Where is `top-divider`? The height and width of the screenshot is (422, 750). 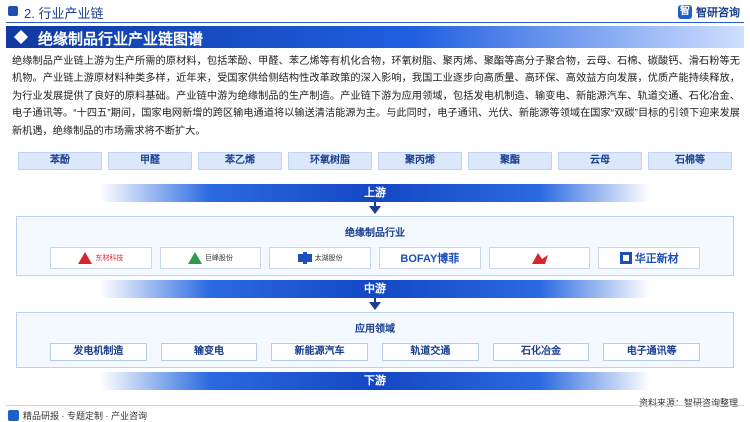 top-divider is located at coordinates (375, 22).